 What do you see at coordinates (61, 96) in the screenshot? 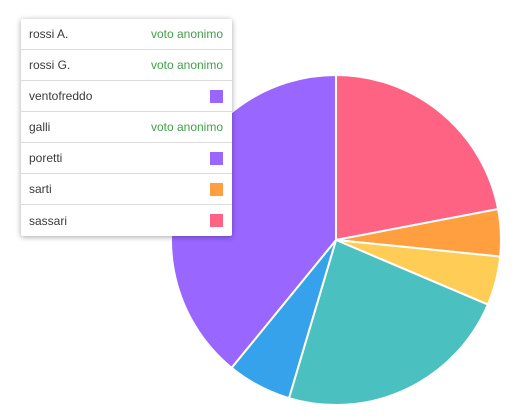
I see `voter-name: ventofreddo` at bounding box center [61, 96].